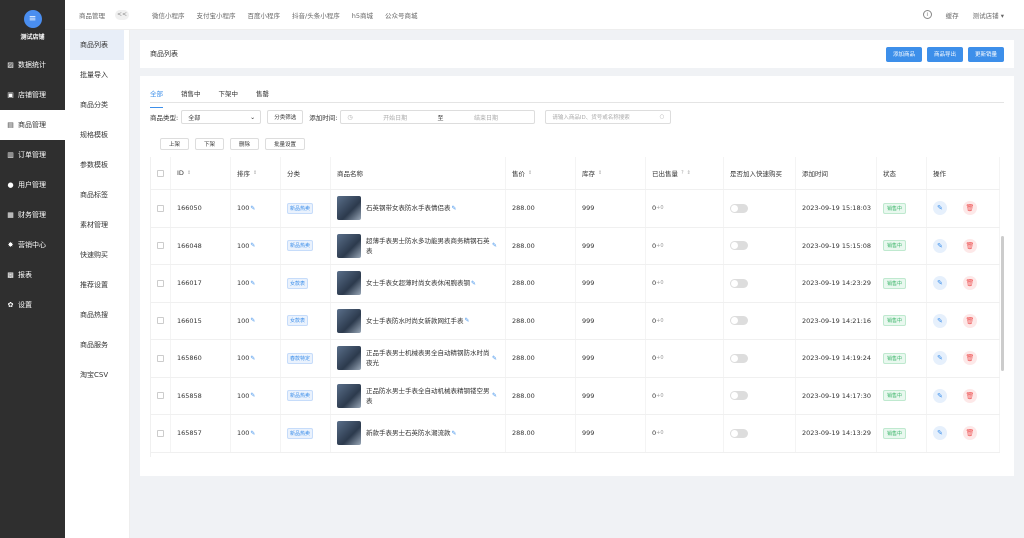 This screenshot has height=538, width=1024. I want to click on category-filter-button: 分类筛选, so click(285, 117).